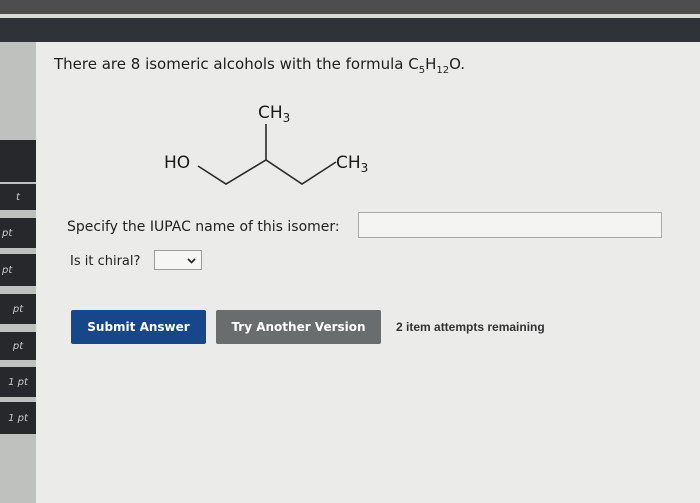  I want to click on try-another-version-button: Try Another Version, so click(298, 327).